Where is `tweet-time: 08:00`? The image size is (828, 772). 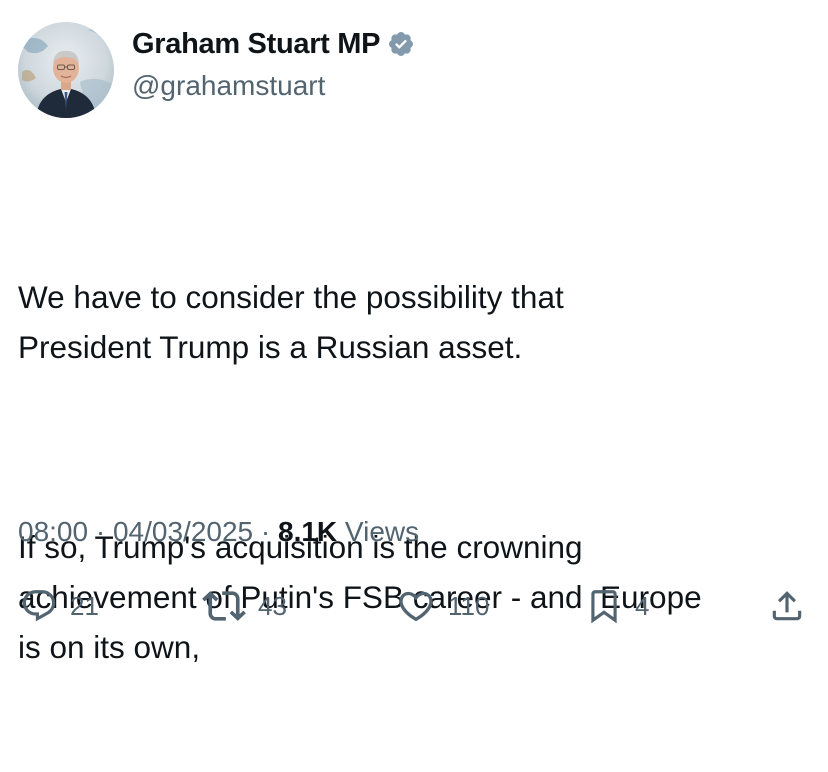 tweet-time: 08:00 is located at coordinates (53, 531).